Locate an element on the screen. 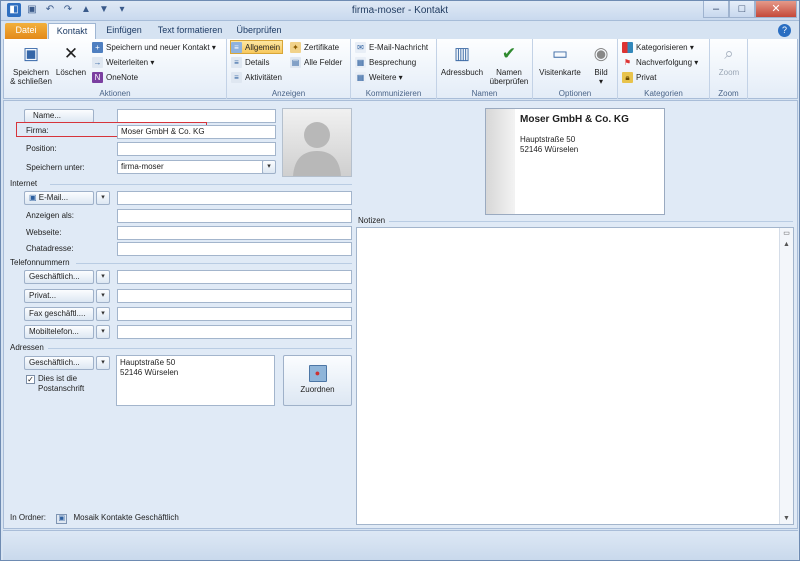  position-input is located at coordinates (196, 149).